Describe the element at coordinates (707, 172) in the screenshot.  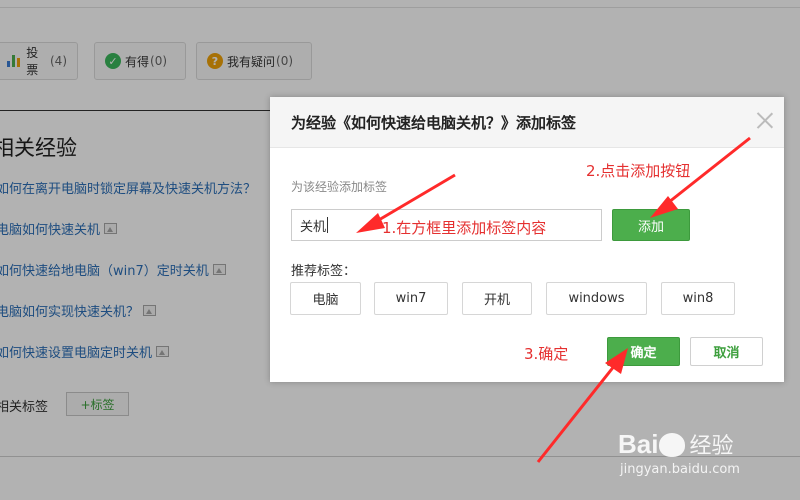
I see `arrow-to-add` at that location.